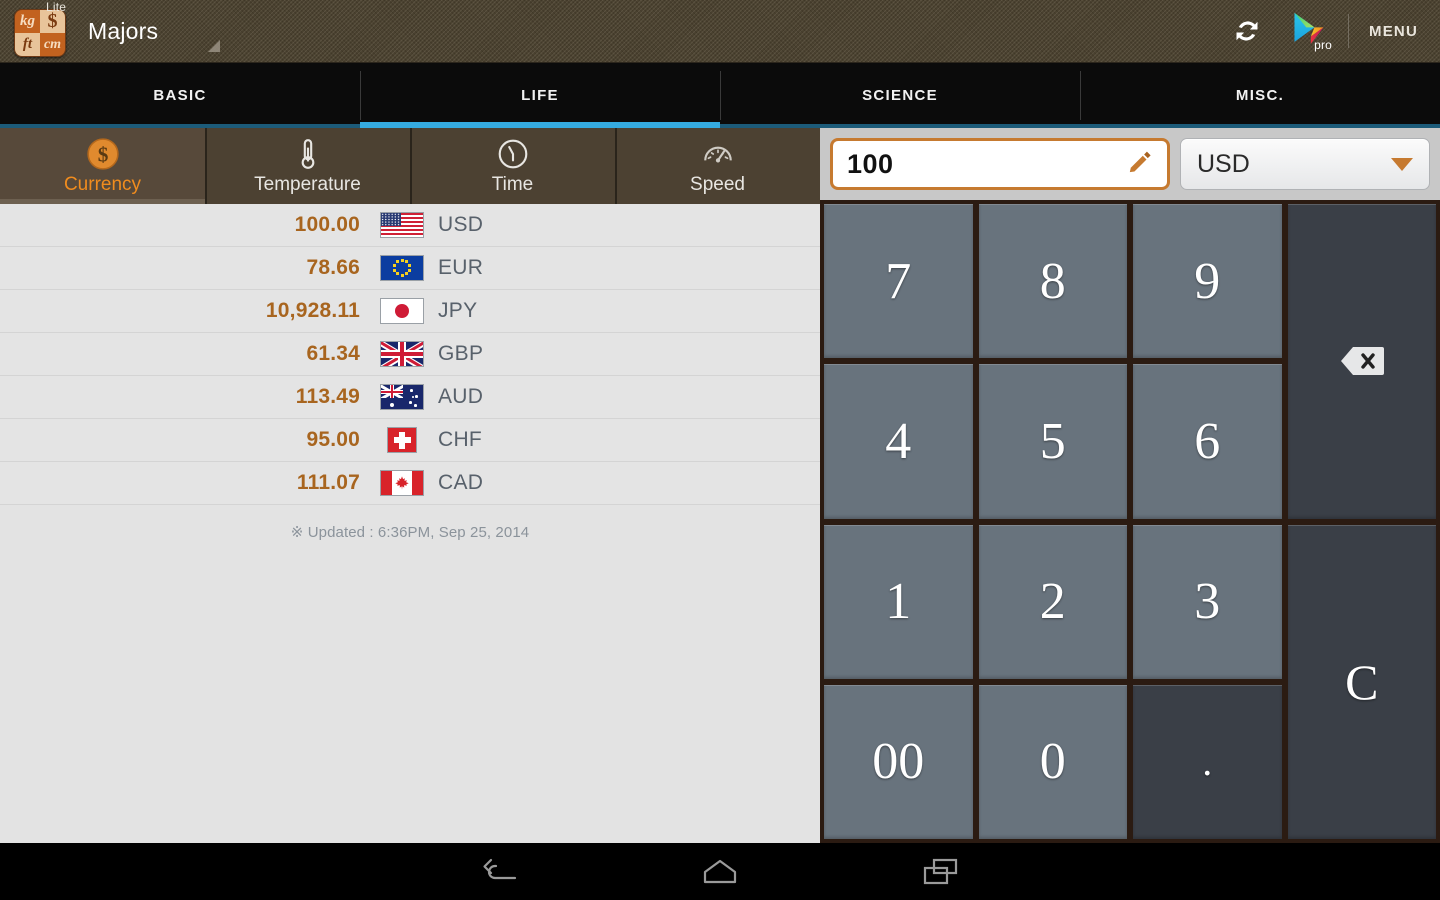 This screenshot has width=1440, height=900. Describe the element at coordinates (513, 154) in the screenshot. I see `clock-icon` at that location.